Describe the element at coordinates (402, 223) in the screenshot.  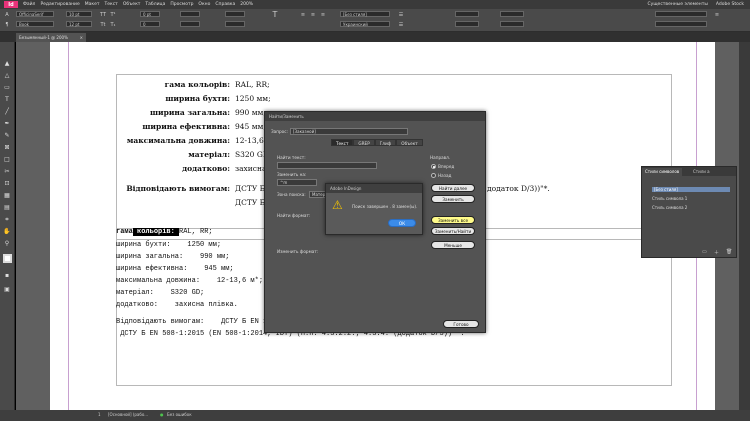
I see `ok-button: ОК` at that location.